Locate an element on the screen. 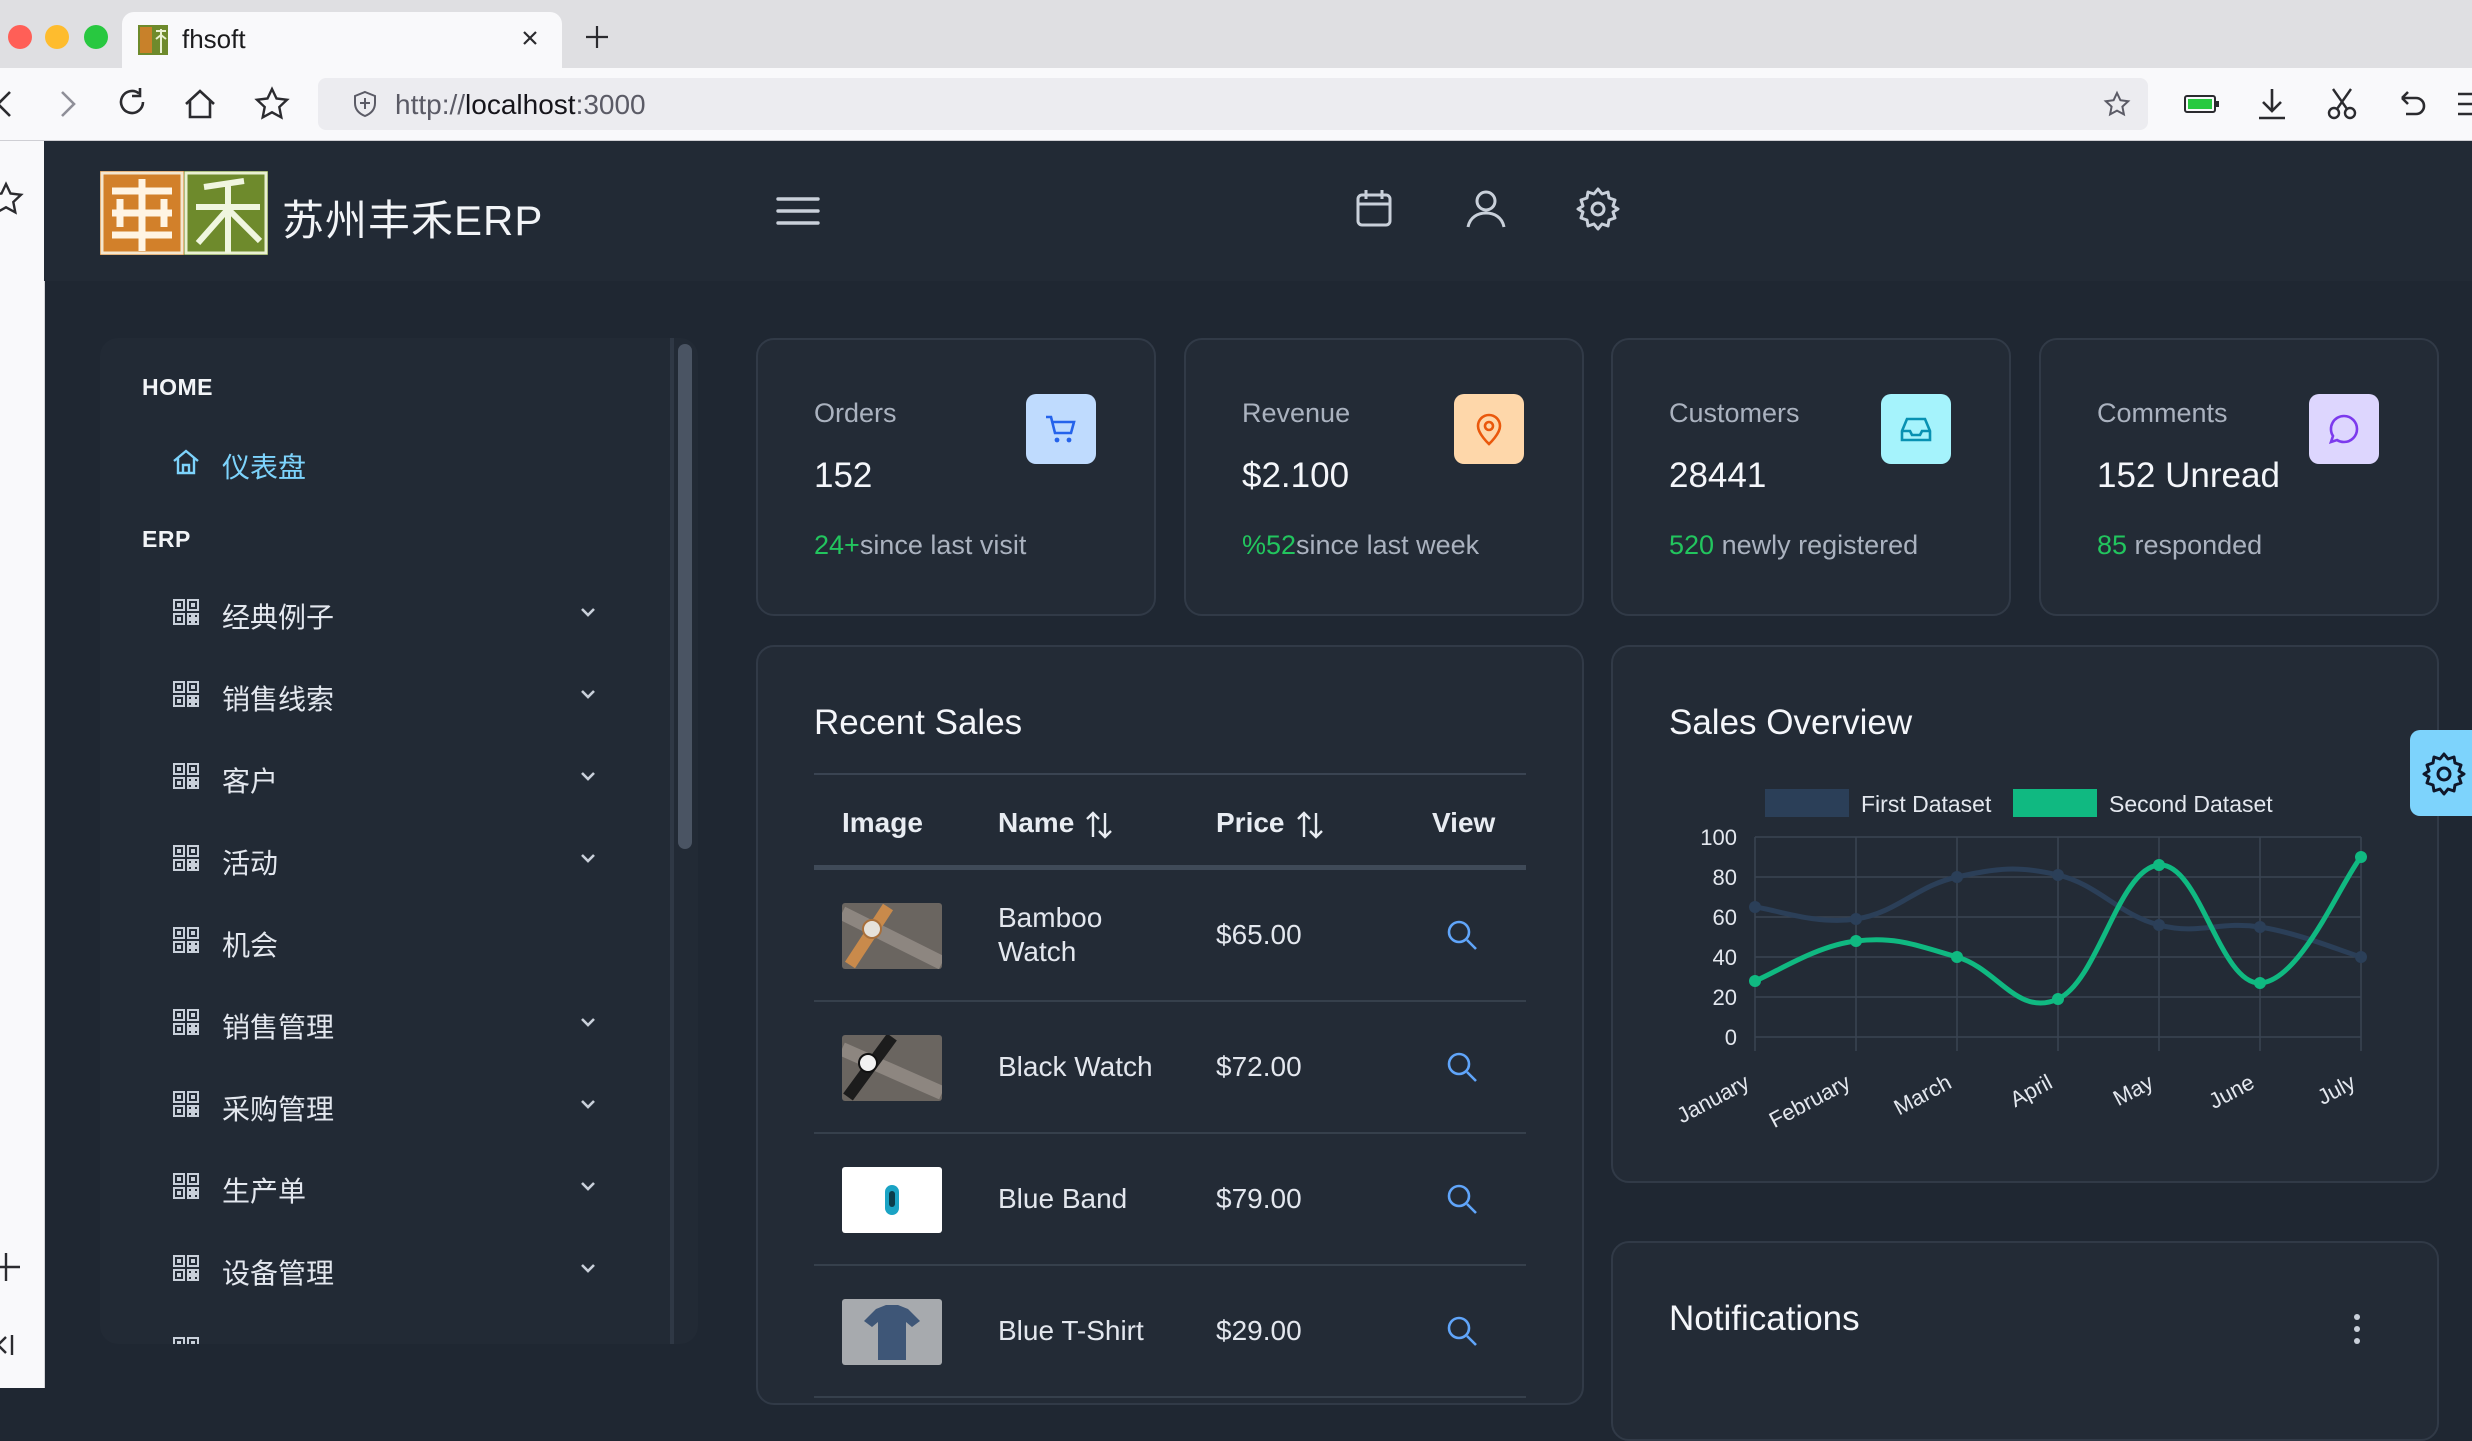  bookmark-star-icon is located at coordinates (272, 104).